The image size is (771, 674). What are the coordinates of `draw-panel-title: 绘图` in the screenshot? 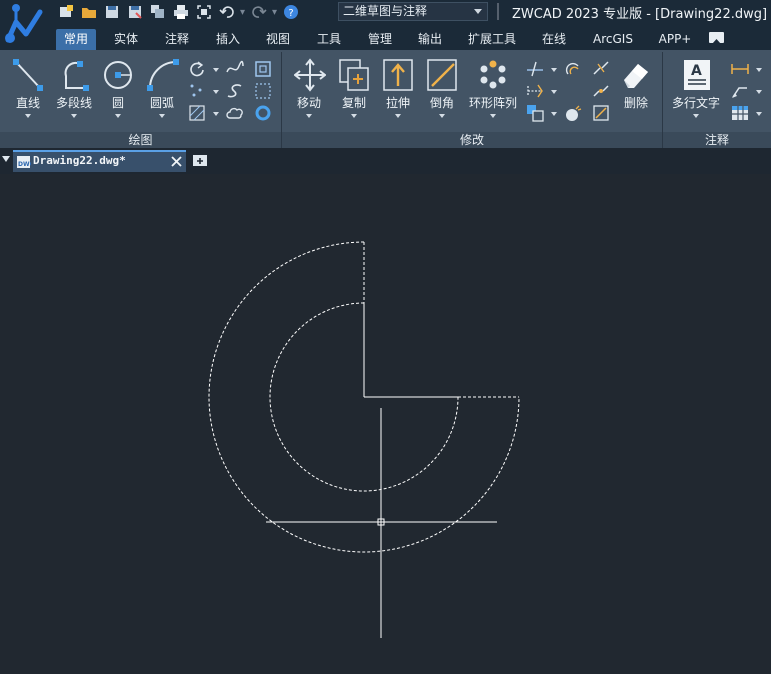 It's located at (140, 140).